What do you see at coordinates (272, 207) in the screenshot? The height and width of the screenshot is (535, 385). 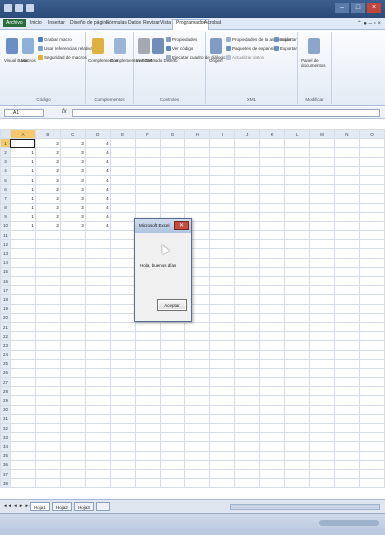 I see `cell-k8` at bounding box center [272, 207].